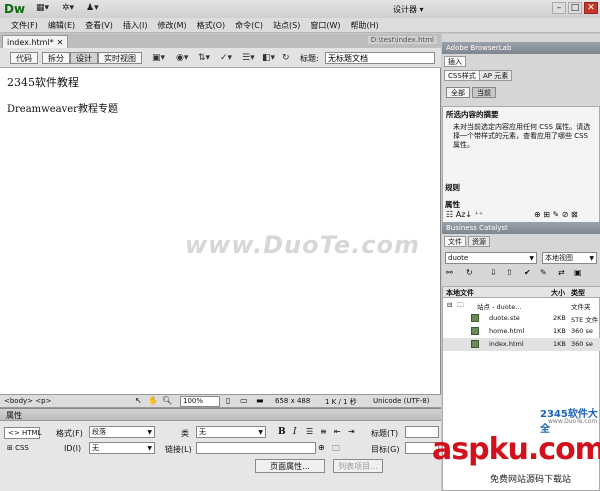 This screenshot has width=600, height=491. What do you see at coordinates (122, 432) in the screenshot?
I see `format-select: 段落 ▼` at bounding box center [122, 432].